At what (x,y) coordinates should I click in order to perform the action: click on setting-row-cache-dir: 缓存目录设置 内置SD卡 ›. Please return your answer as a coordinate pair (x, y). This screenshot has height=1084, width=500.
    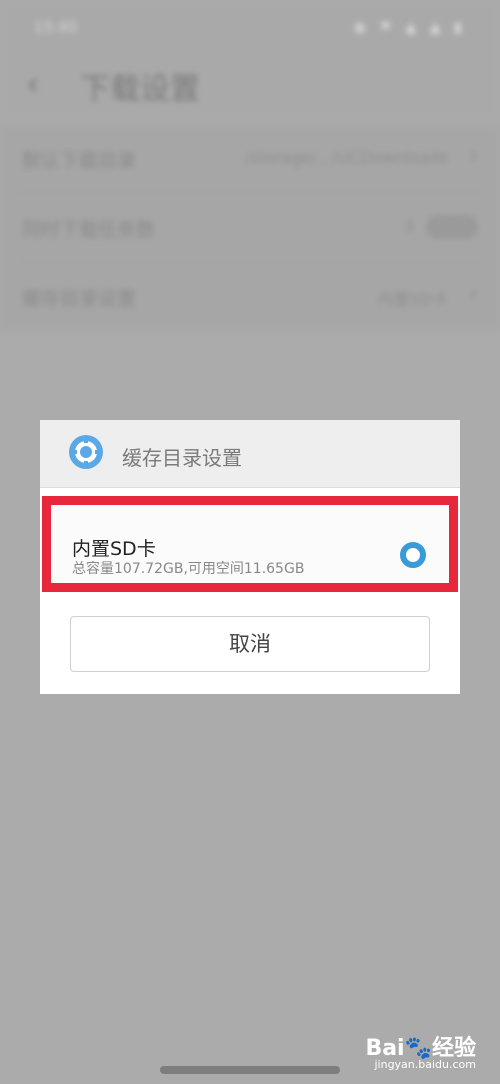
    Looking at the image, I should click on (250, 296).